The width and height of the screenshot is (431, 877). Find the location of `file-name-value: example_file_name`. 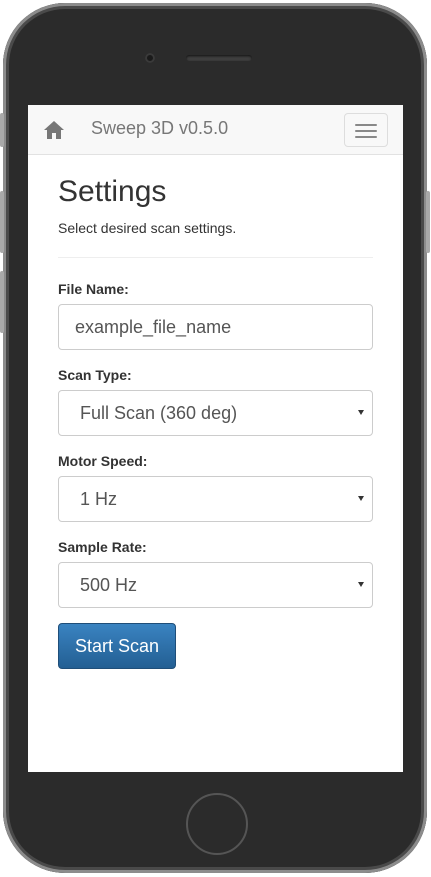

file-name-value: example_file_name is located at coordinates (153, 327).